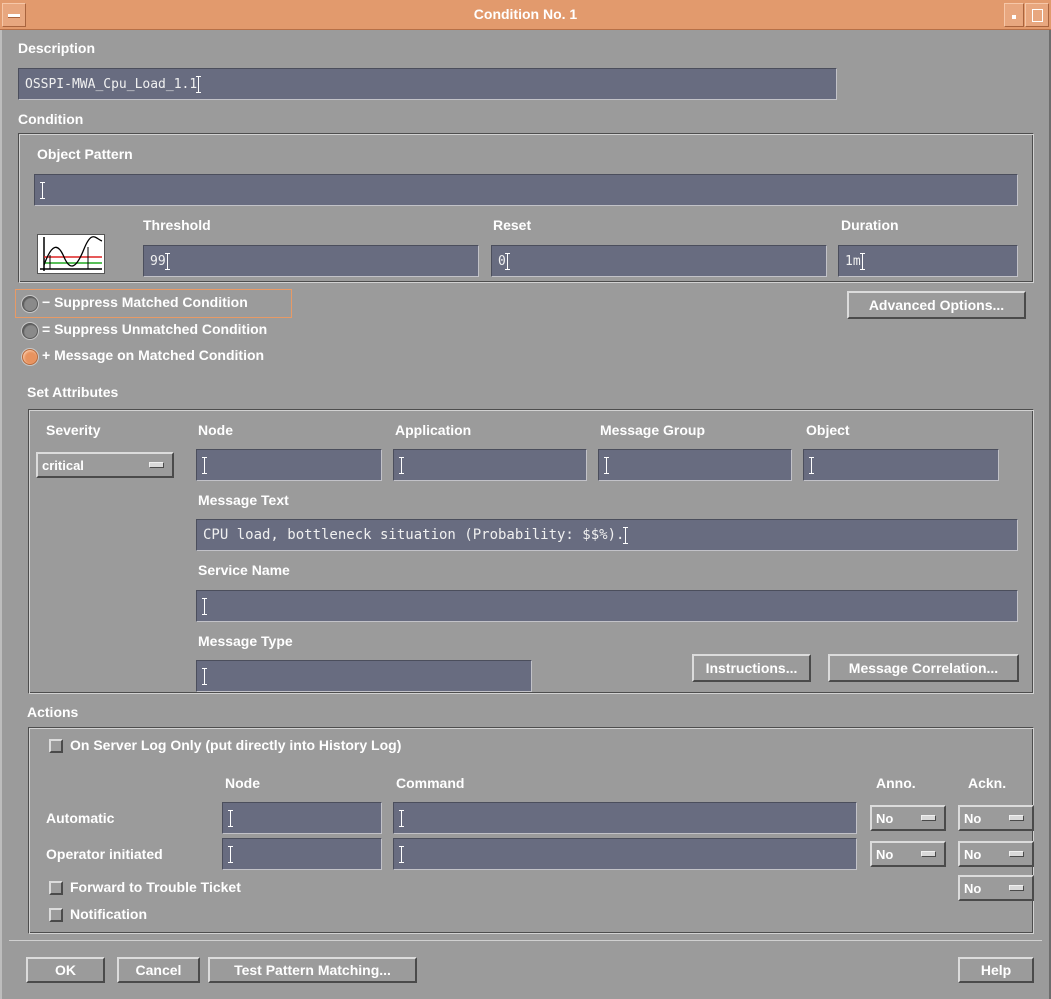  I want to click on reset-value: 0, so click(502, 261).